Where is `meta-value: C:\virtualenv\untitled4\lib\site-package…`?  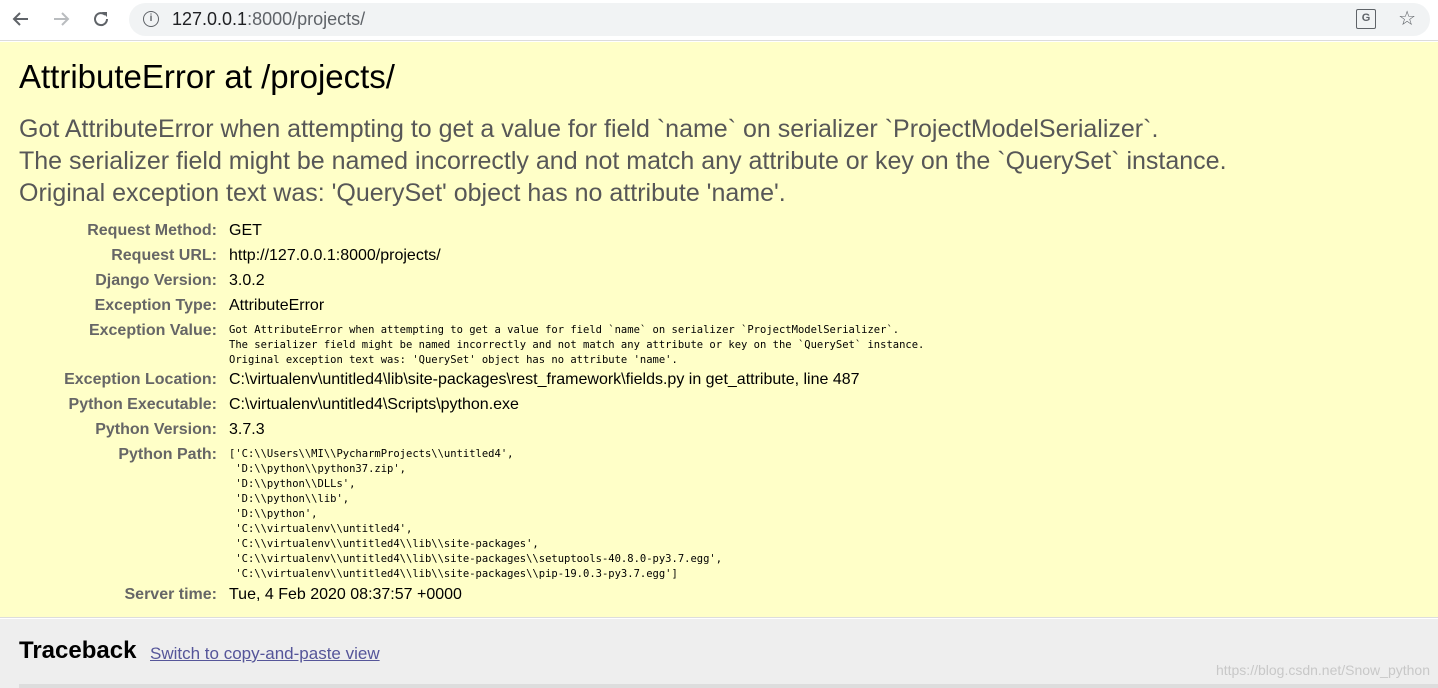
meta-value: C:\virtualenv\untitled4\lib\site-package… is located at coordinates (544, 379).